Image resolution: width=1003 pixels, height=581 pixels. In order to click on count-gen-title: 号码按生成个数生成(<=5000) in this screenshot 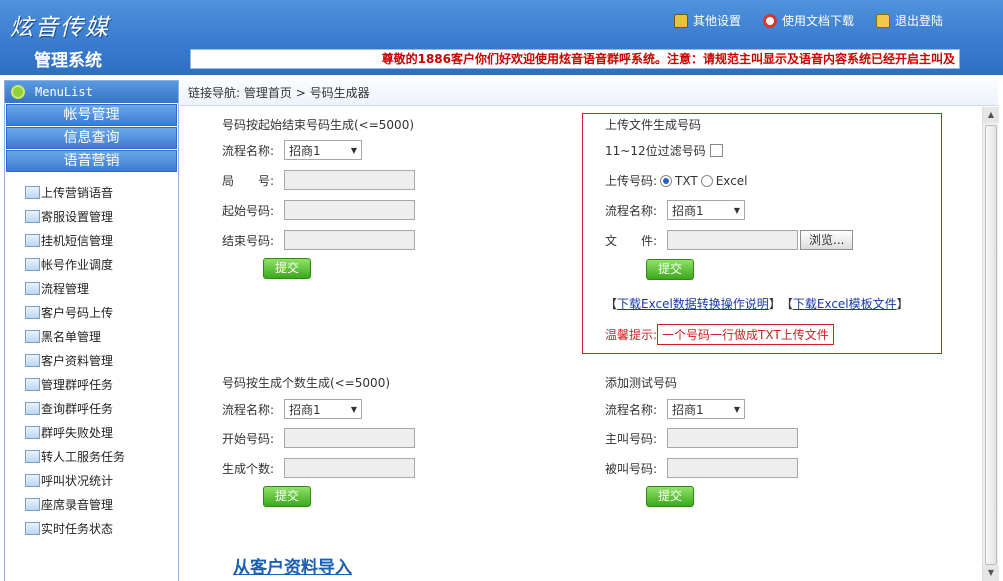, I will do `click(306, 383)`.